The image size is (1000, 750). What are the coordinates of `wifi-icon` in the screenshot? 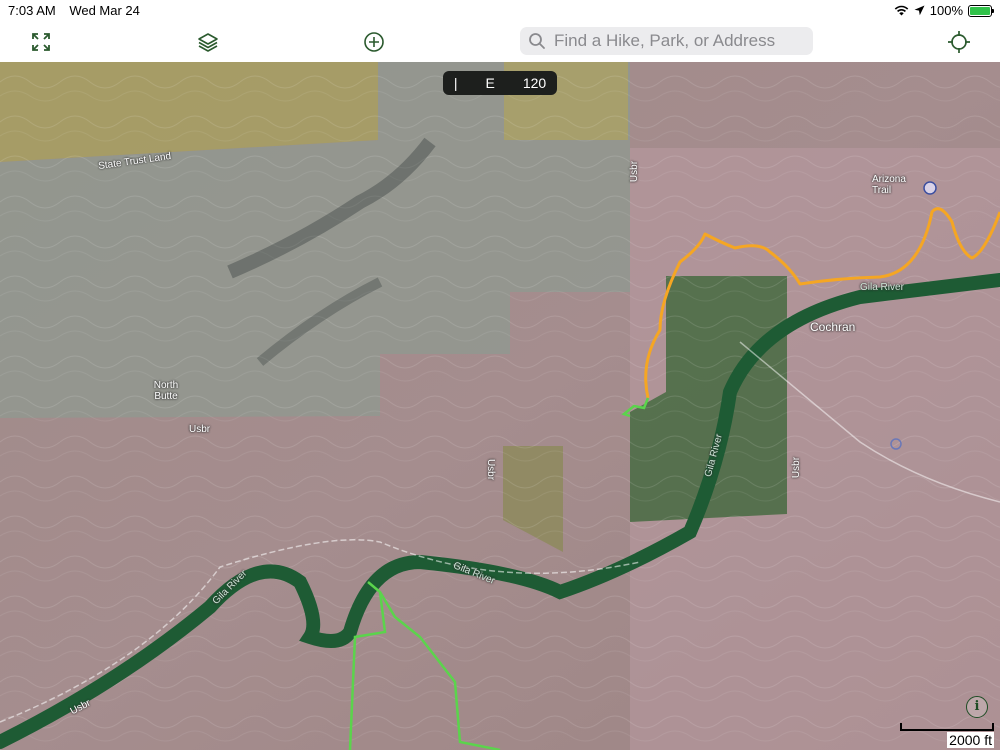 It's located at (901, 10).